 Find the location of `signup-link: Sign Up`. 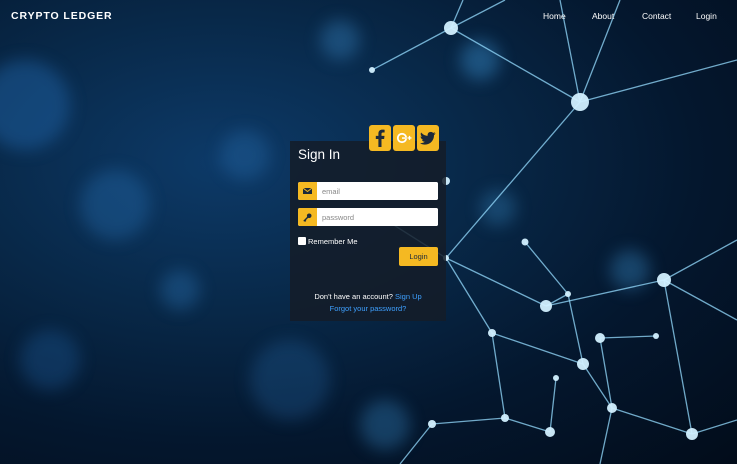

signup-link: Sign Up is located at coordinates (408, 296).